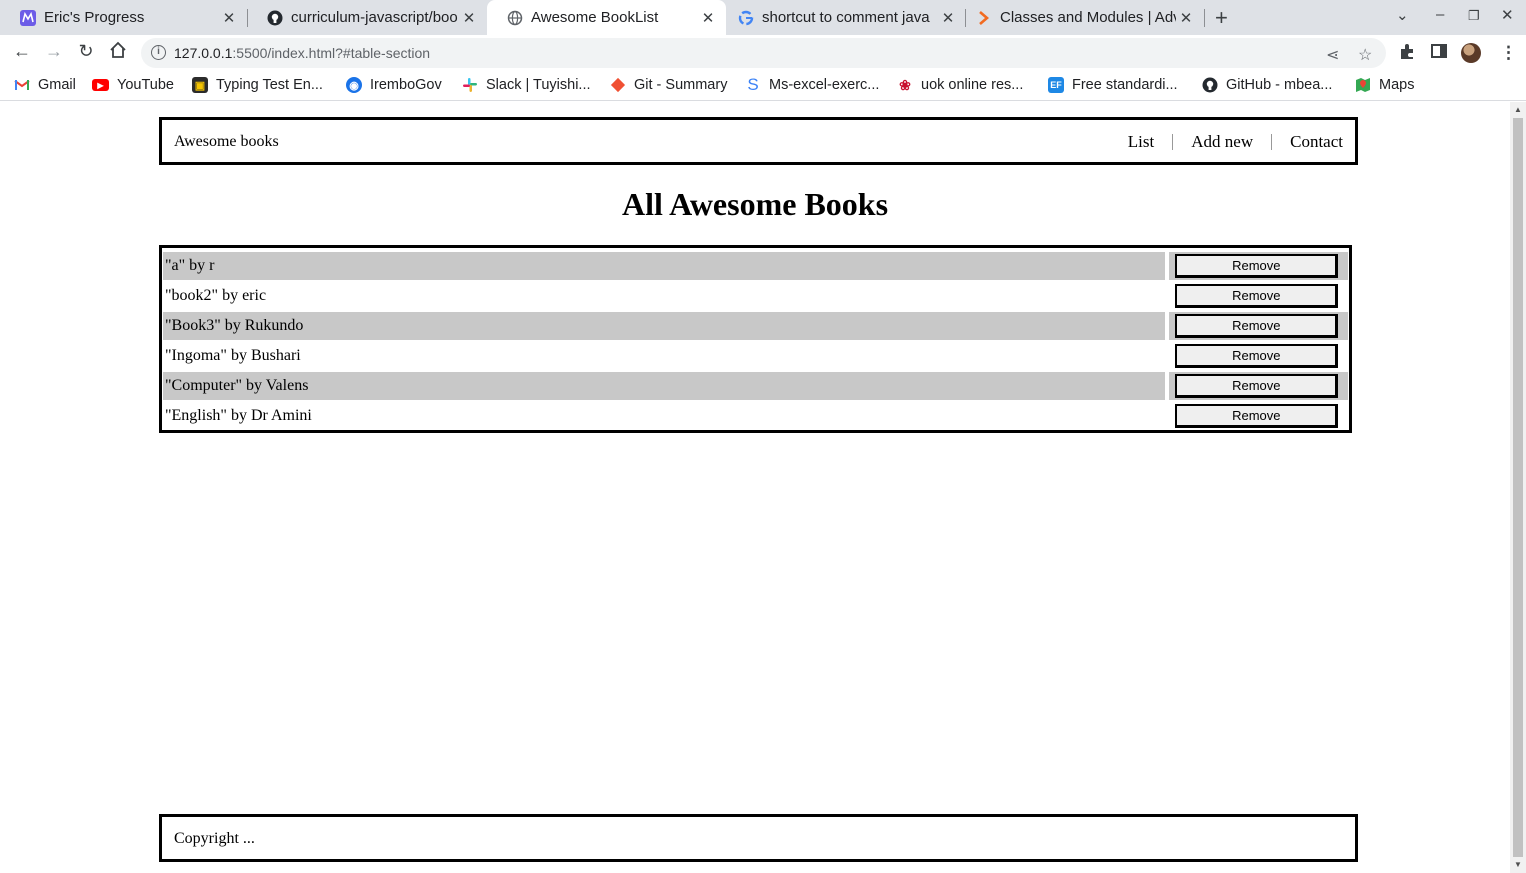  What do you see at coordinates (1363, 85) in the screenshot?
I see `maps-icon` at bounding box center [1363, 85].